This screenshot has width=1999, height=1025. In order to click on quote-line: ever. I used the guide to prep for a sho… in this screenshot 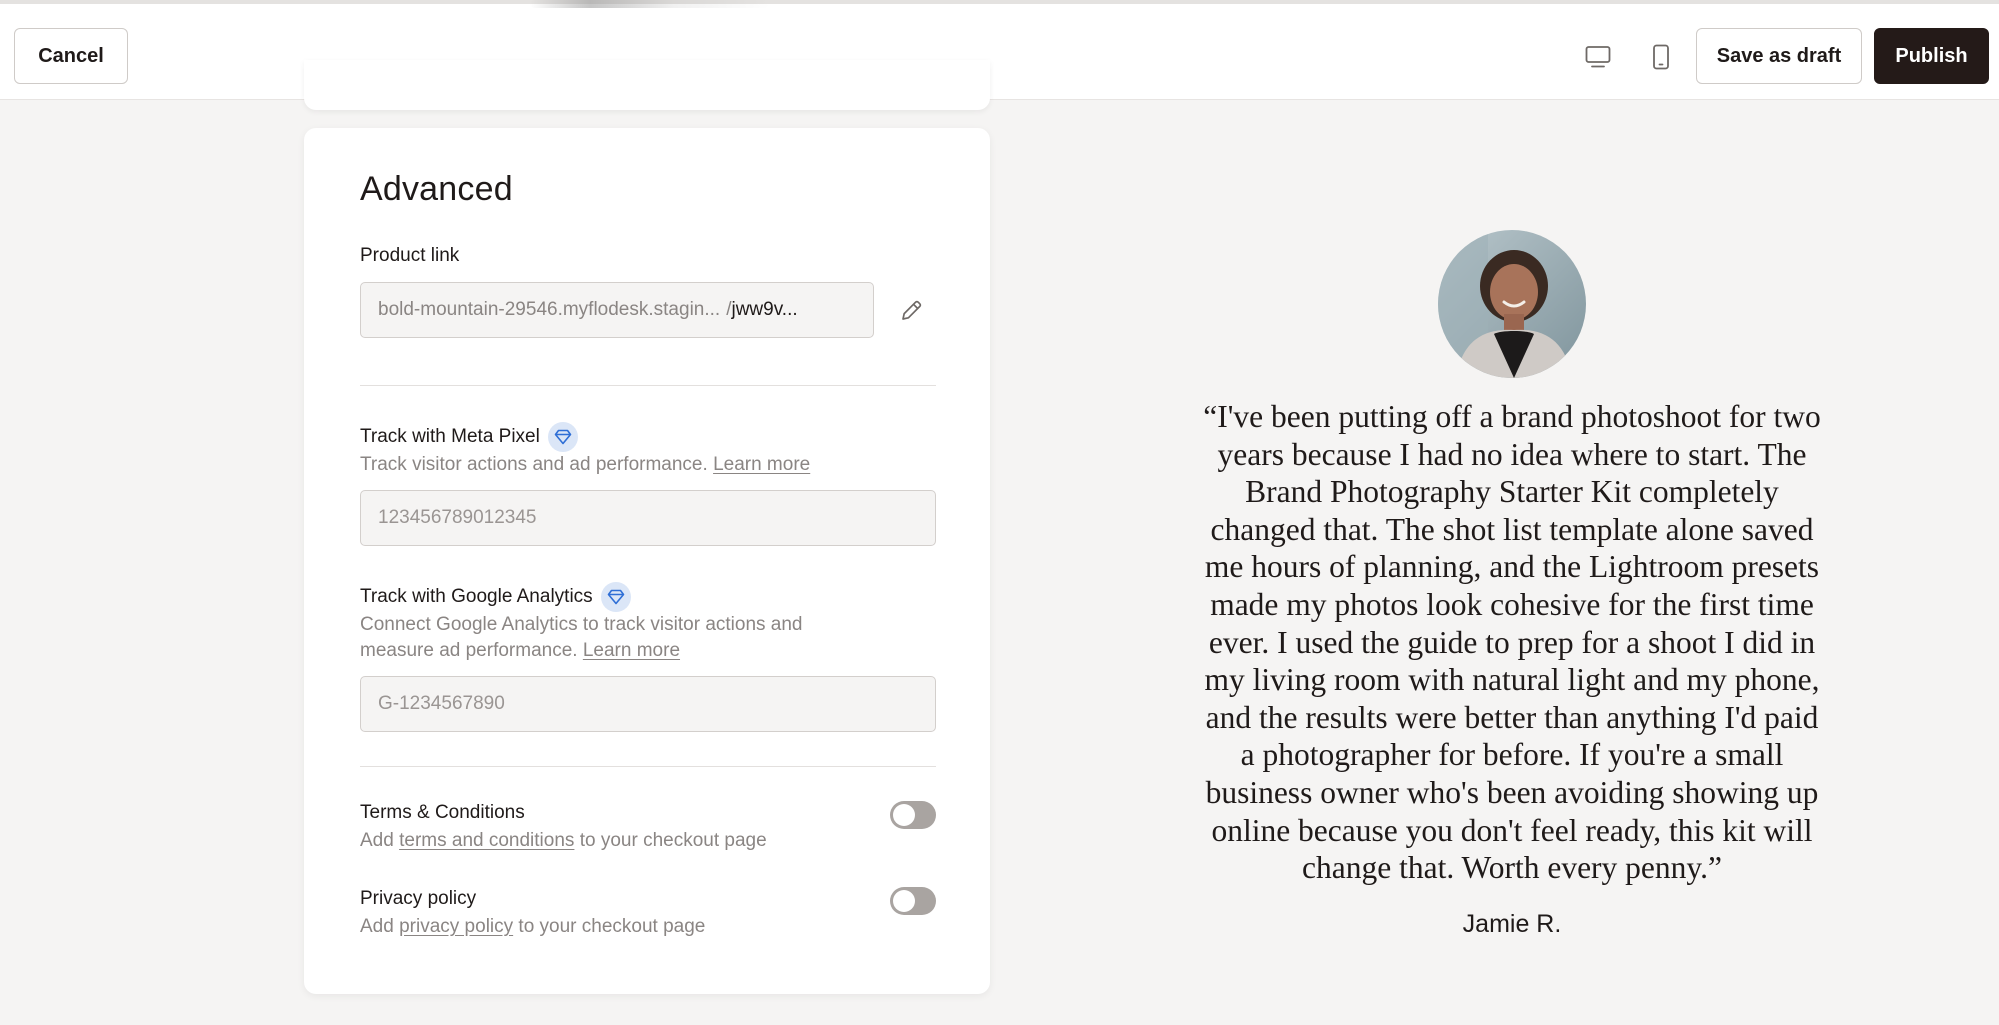, I will do `click(1512, 642)`.